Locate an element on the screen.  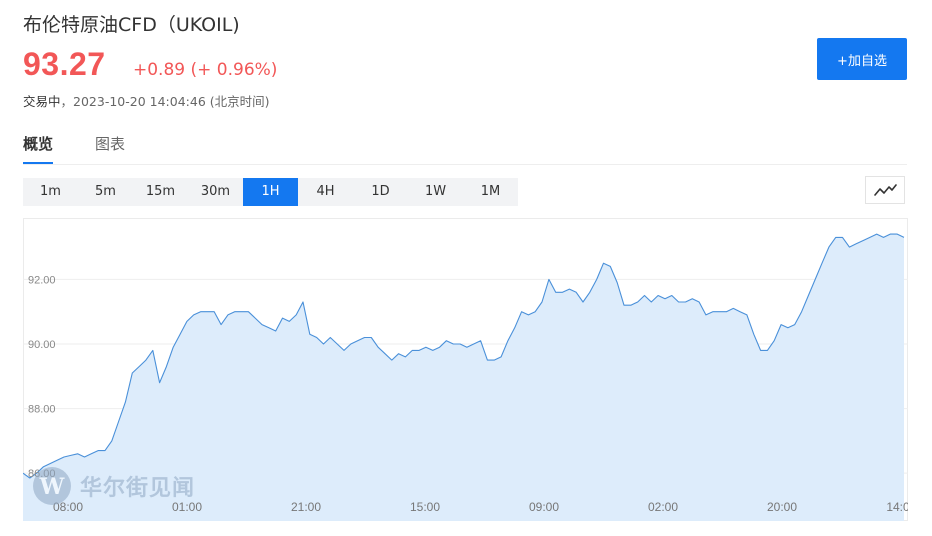
period-1mo: 1M is located at coordinates (490, 192).